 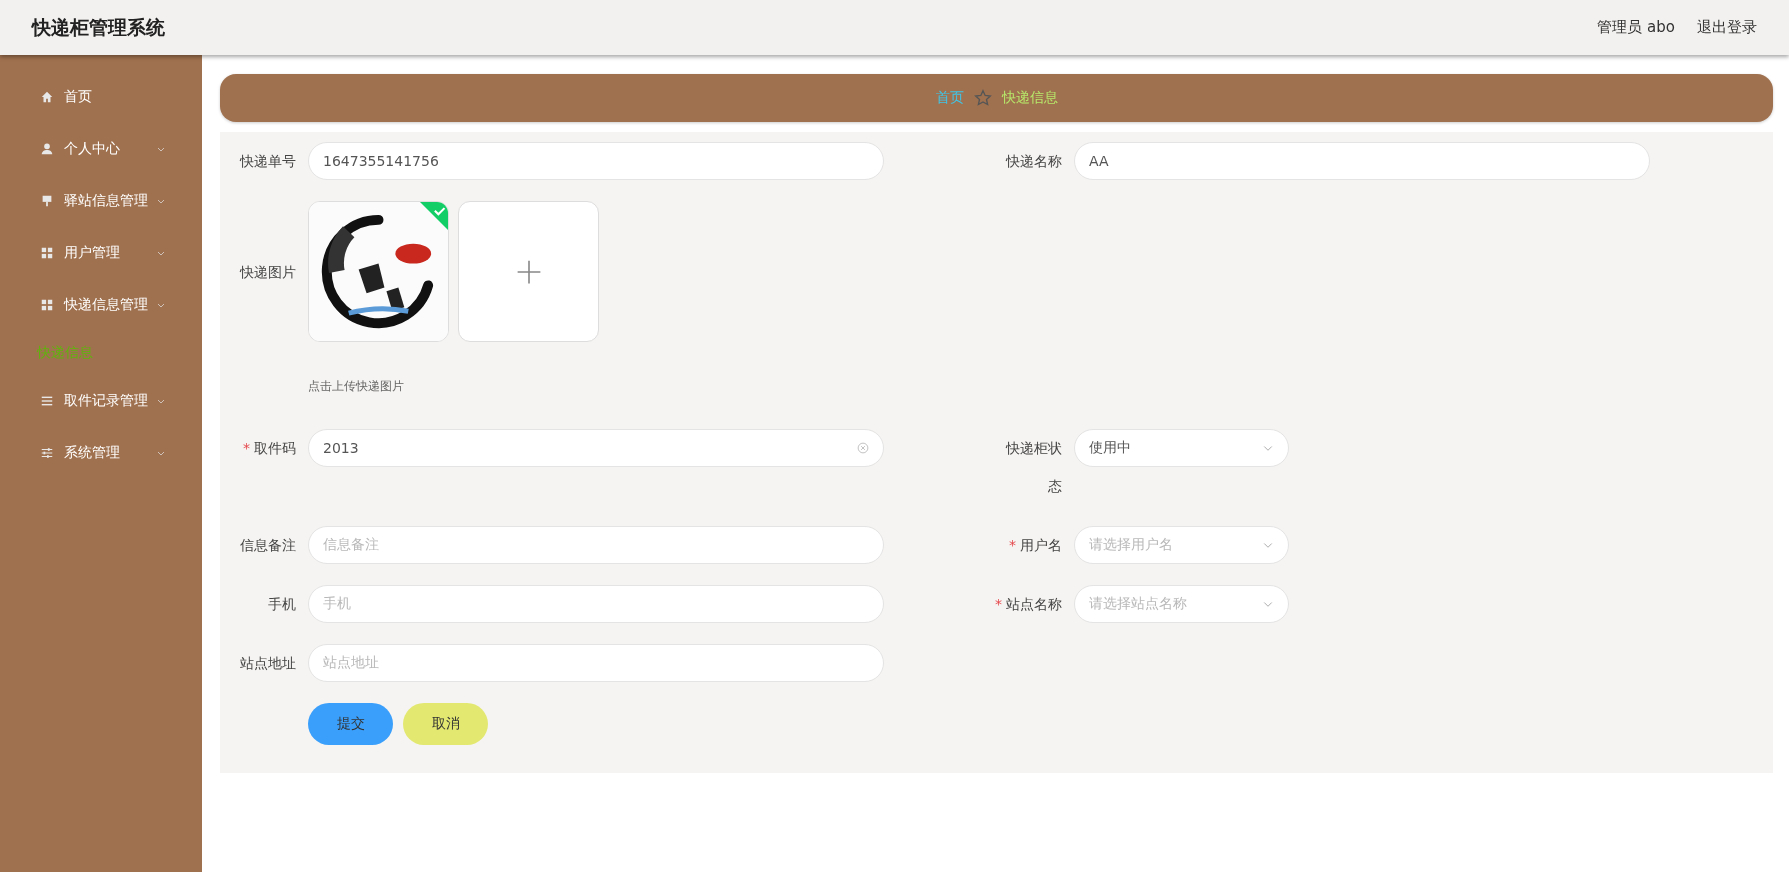 I want to click on breadcrumb-link: 首页, so click(x=949, y=98).